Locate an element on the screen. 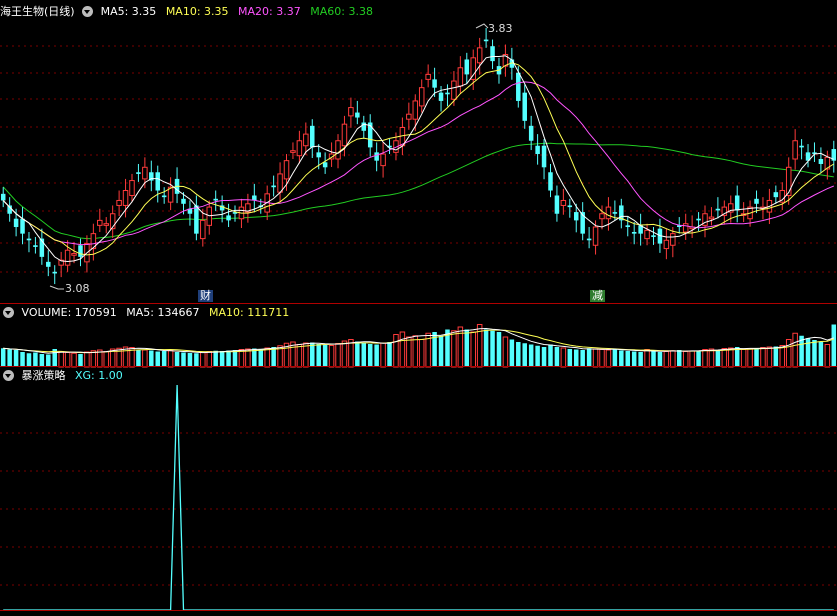 The height and width of the screenshot is (616, 837). legend-volume: VOLUME: 170591 is located at coordinates (69, 312).